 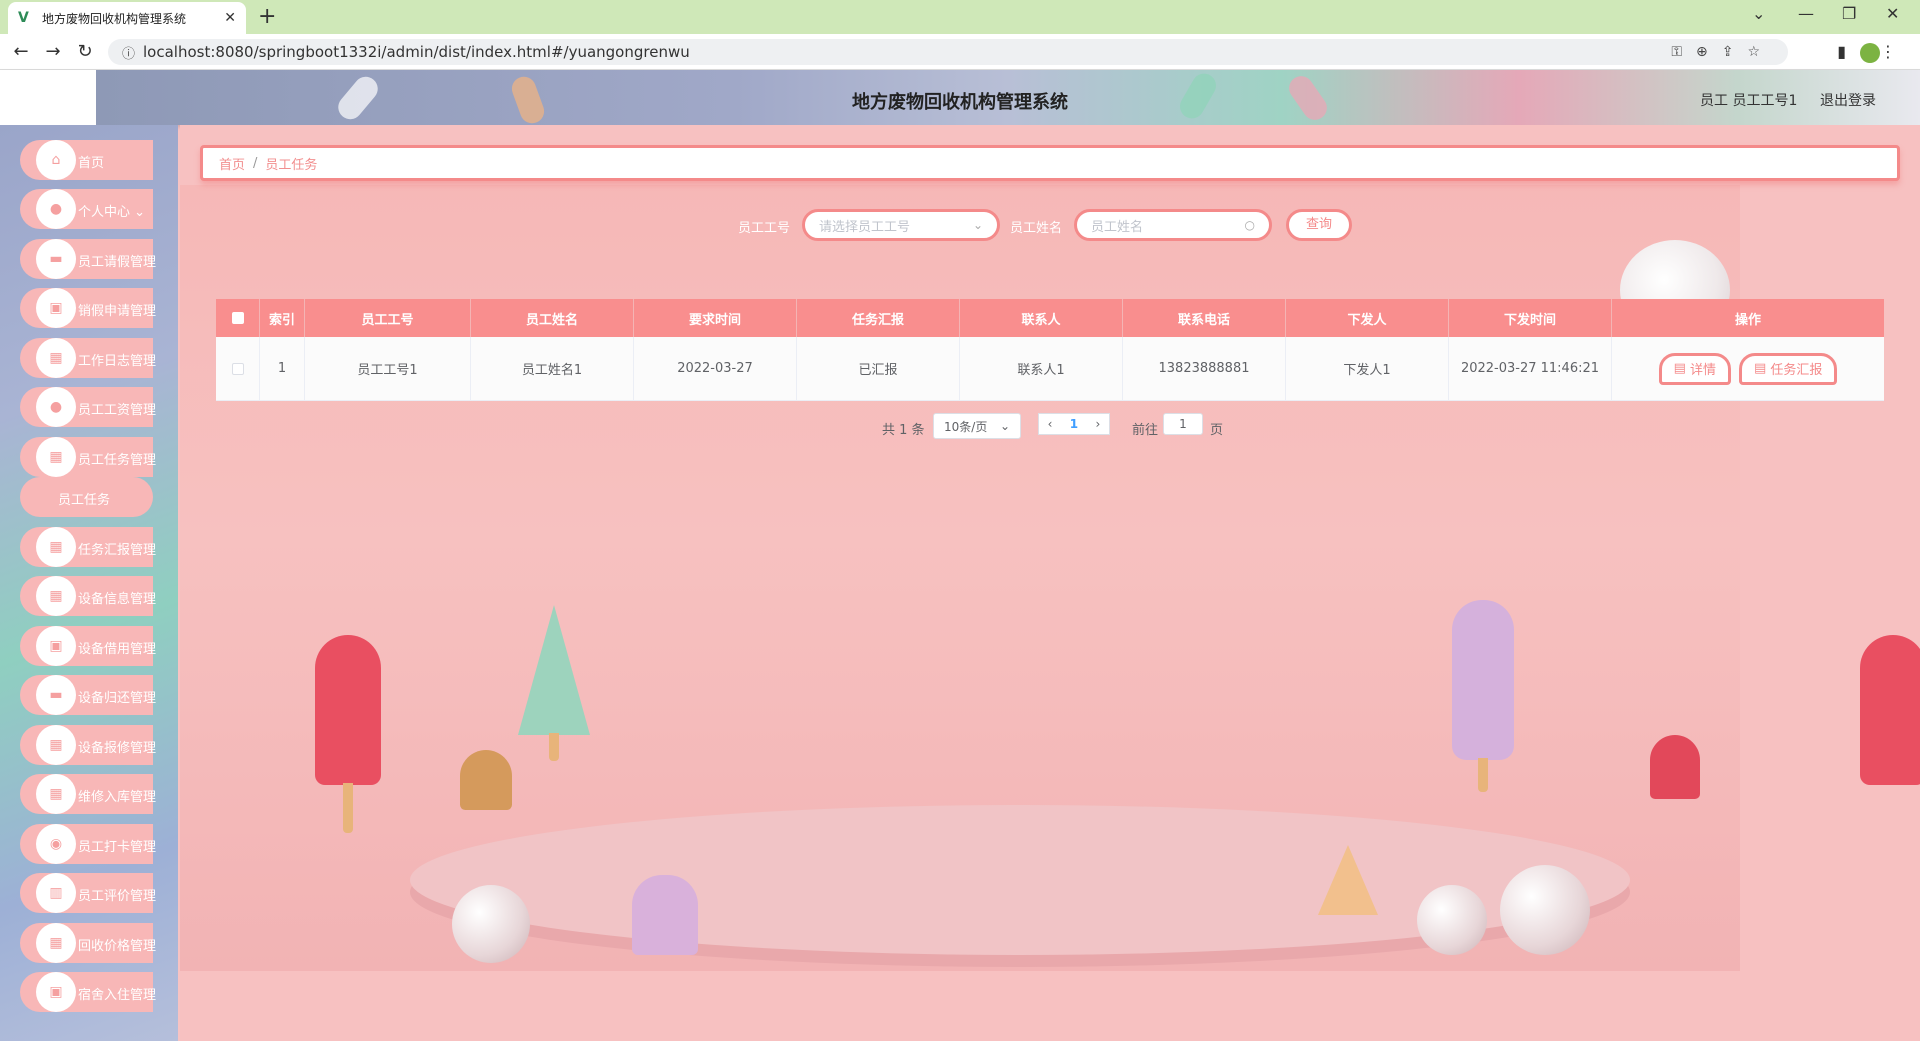 I want to click on sidebar-item-storage: ▦ 维修入库管理, so click(x=88, y=794).